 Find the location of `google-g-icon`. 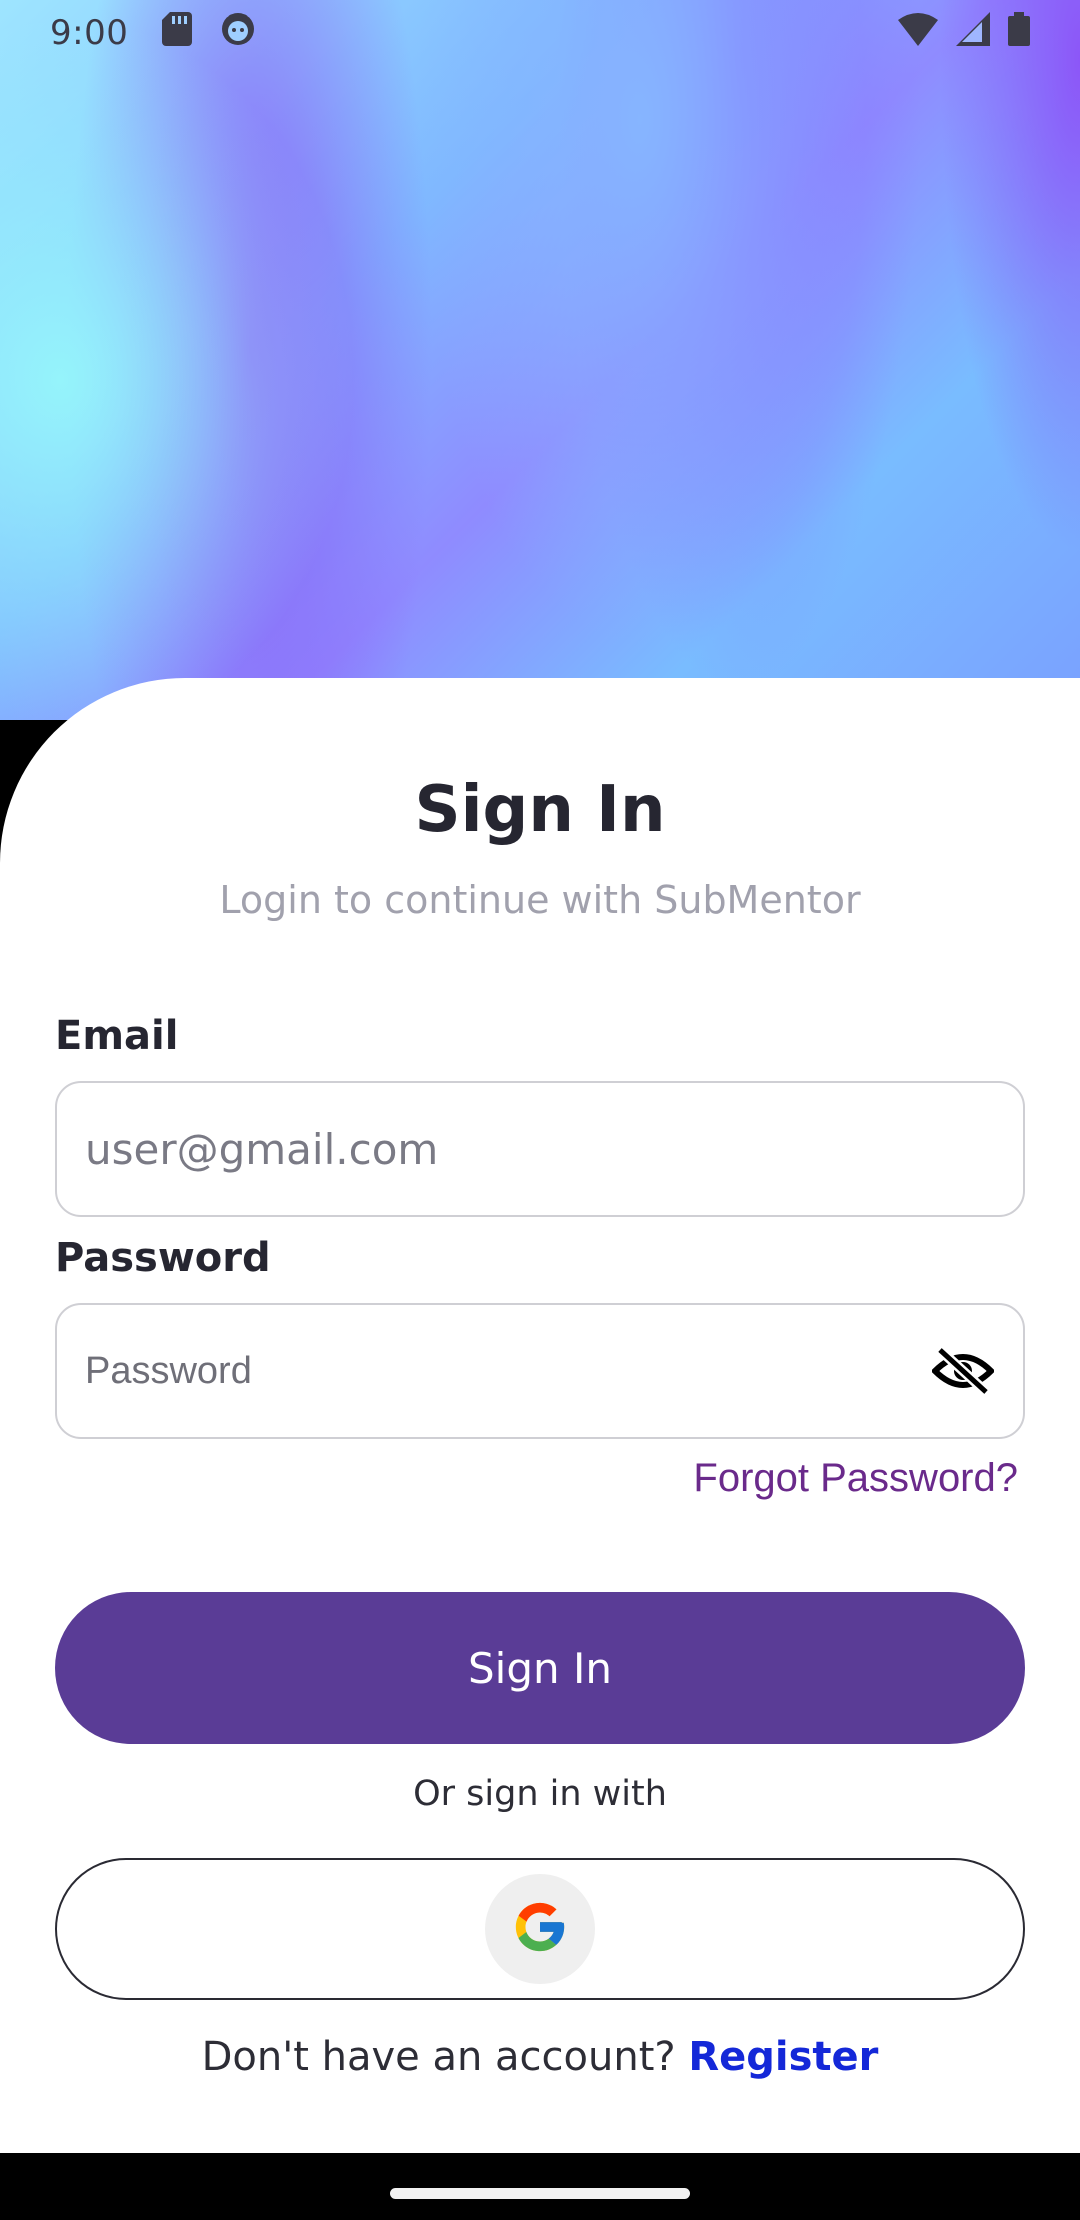

google-g-icon is located at coordinates (540, 1929).